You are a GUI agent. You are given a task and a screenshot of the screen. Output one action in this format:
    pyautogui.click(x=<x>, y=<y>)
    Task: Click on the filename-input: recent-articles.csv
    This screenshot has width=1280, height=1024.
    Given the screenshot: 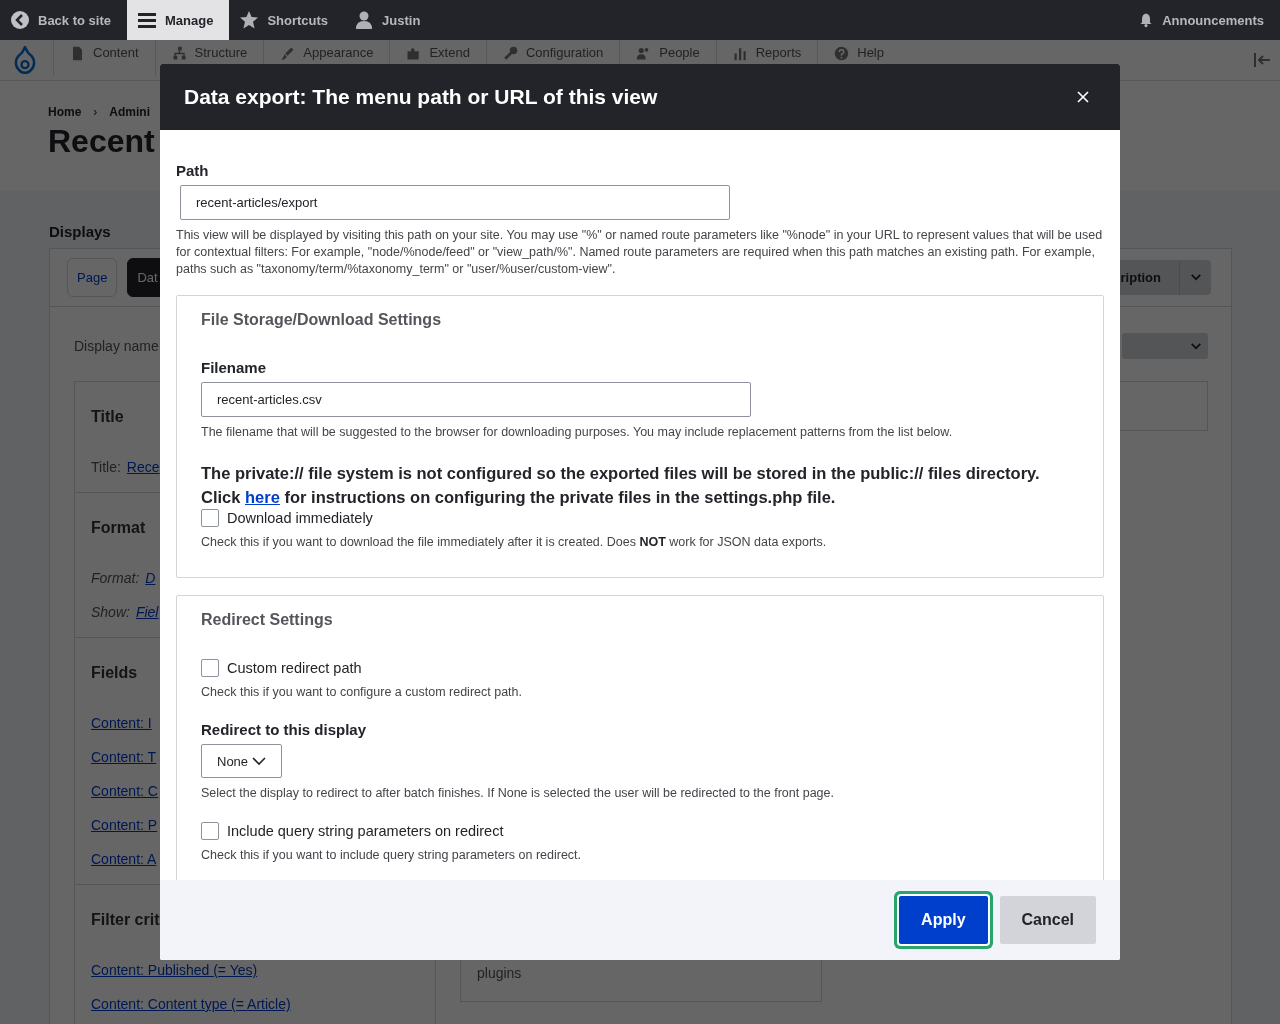 What is the action you would take?
    pyautogui.click(x=476, y=399)
    